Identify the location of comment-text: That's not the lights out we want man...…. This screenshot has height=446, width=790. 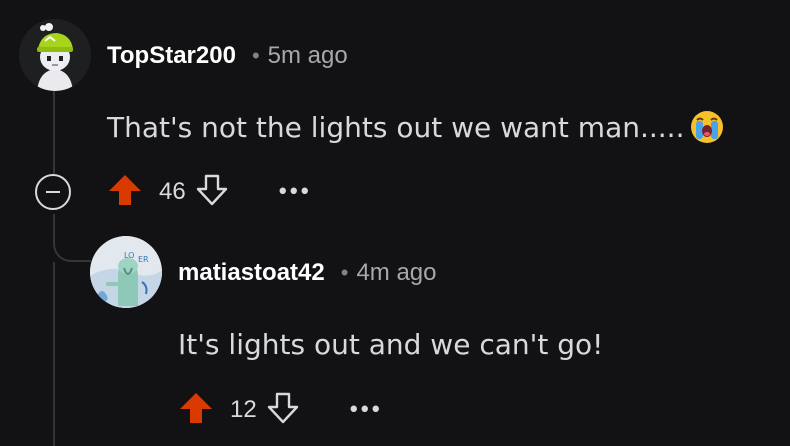
(396, 127).